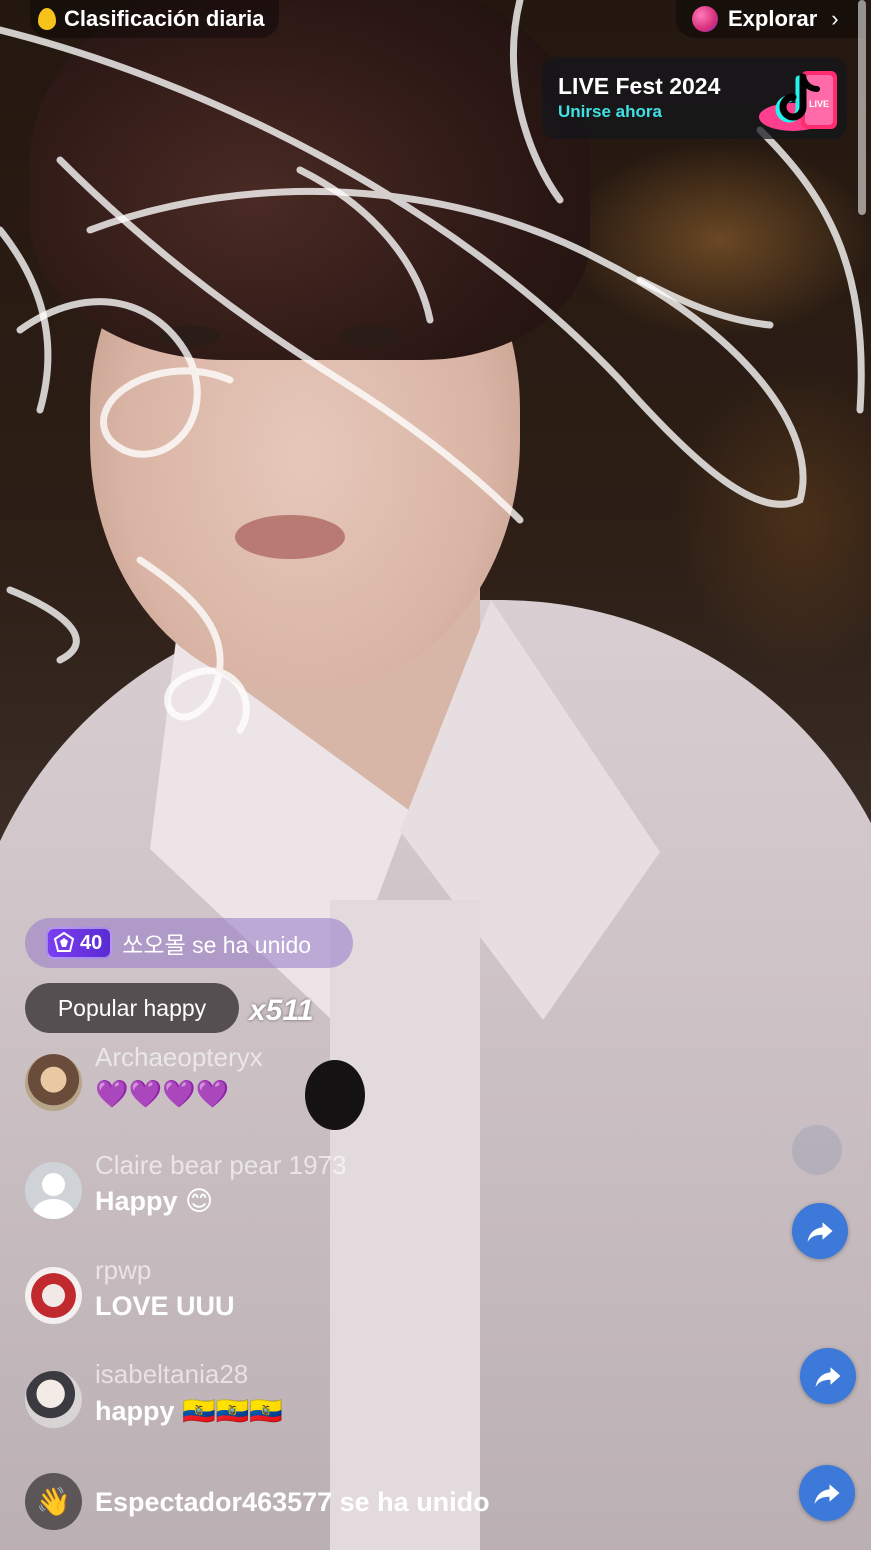  I want to click on popular-label: Popular happy, so click(132, 1007).